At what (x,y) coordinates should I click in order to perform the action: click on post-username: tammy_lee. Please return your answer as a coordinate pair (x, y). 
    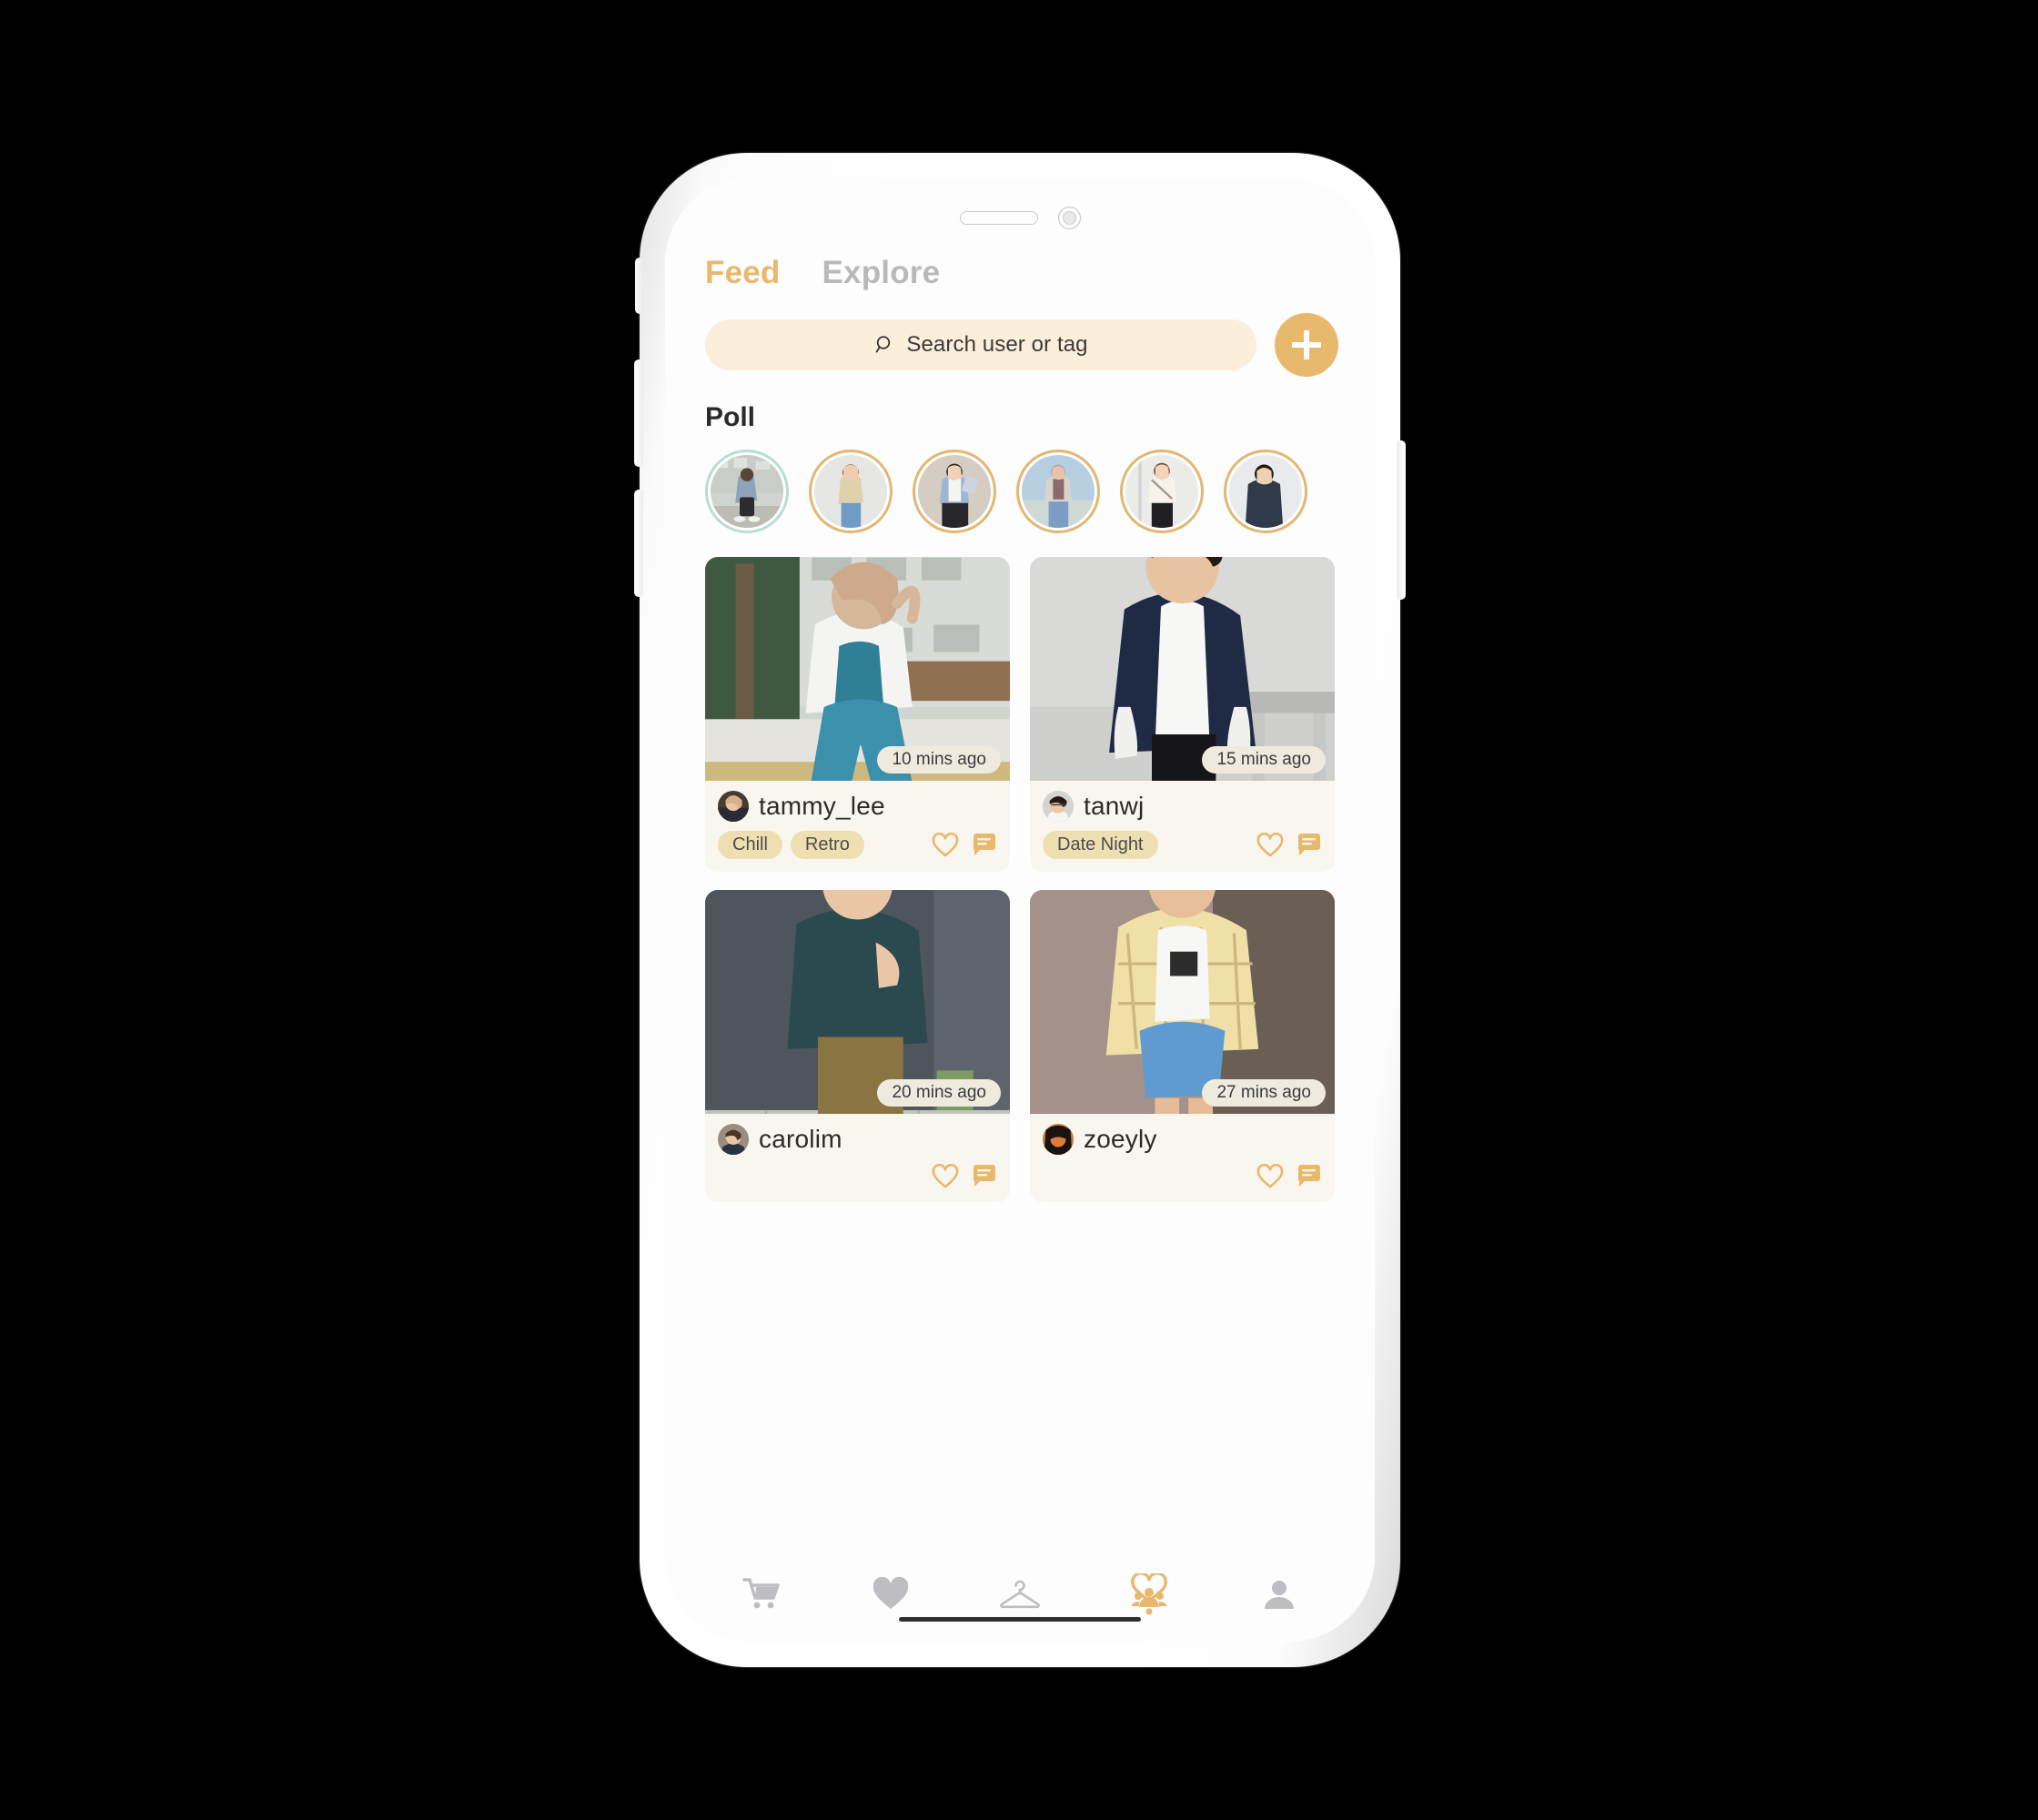
    Looking at the image, I should click on (822, 806).